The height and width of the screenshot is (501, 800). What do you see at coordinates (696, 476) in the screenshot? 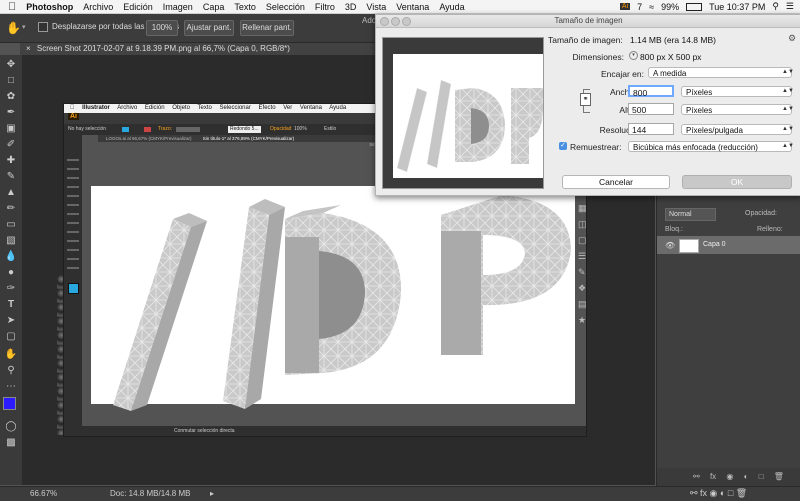
I see `link-layers-icon: ⚯` at bounding box center [696, 476].